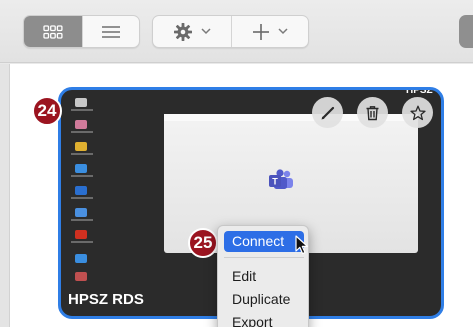  What do you see at coordinates (419, 91) in the screenshot?
I see `card-tag: HPSZ` at bounding box center [419, 91].